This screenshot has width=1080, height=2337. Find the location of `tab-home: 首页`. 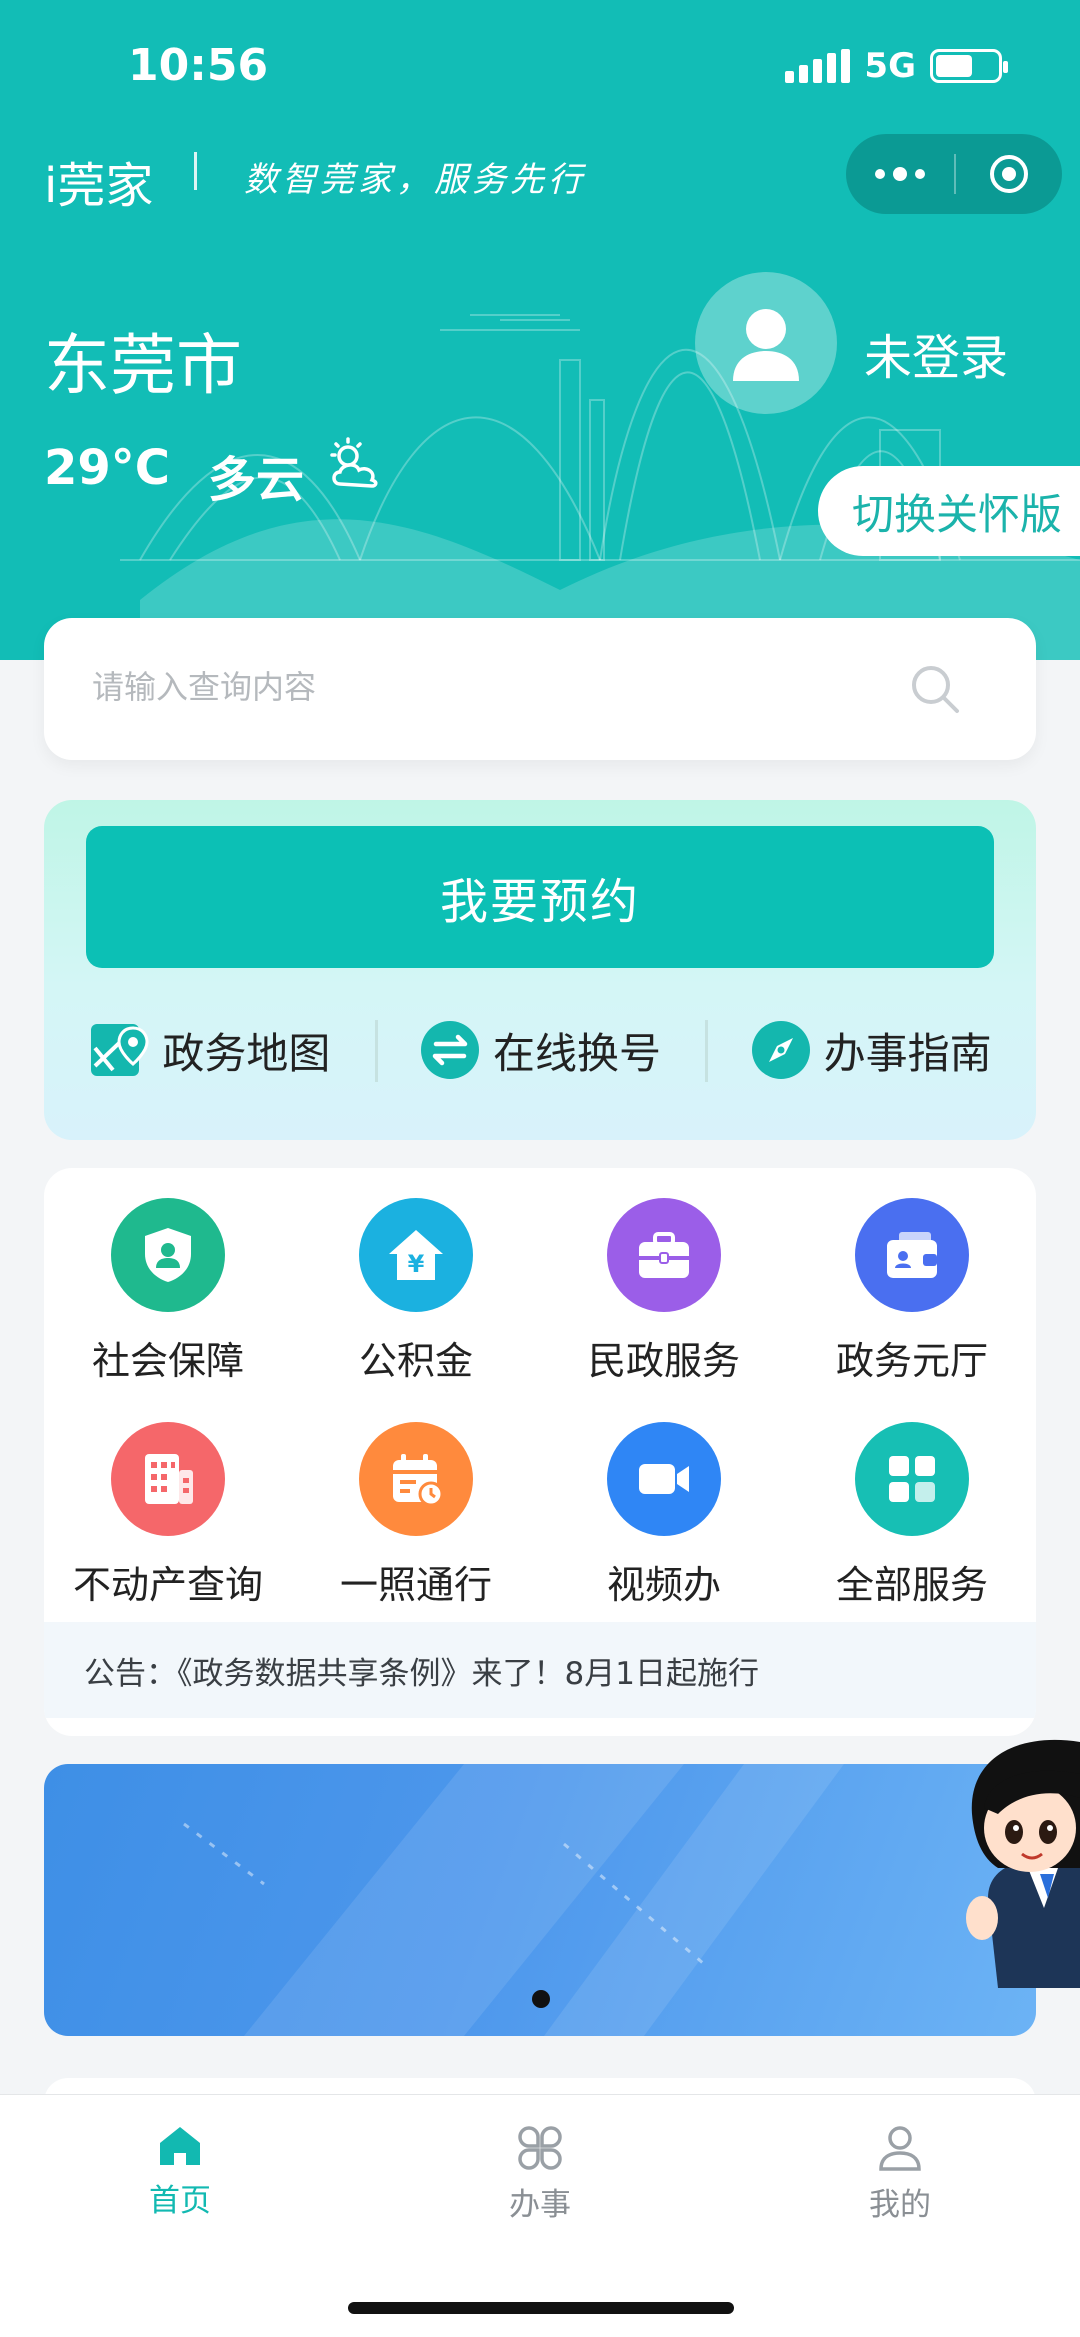

tab-home: 首页 is located at coordinates (180, 2172).